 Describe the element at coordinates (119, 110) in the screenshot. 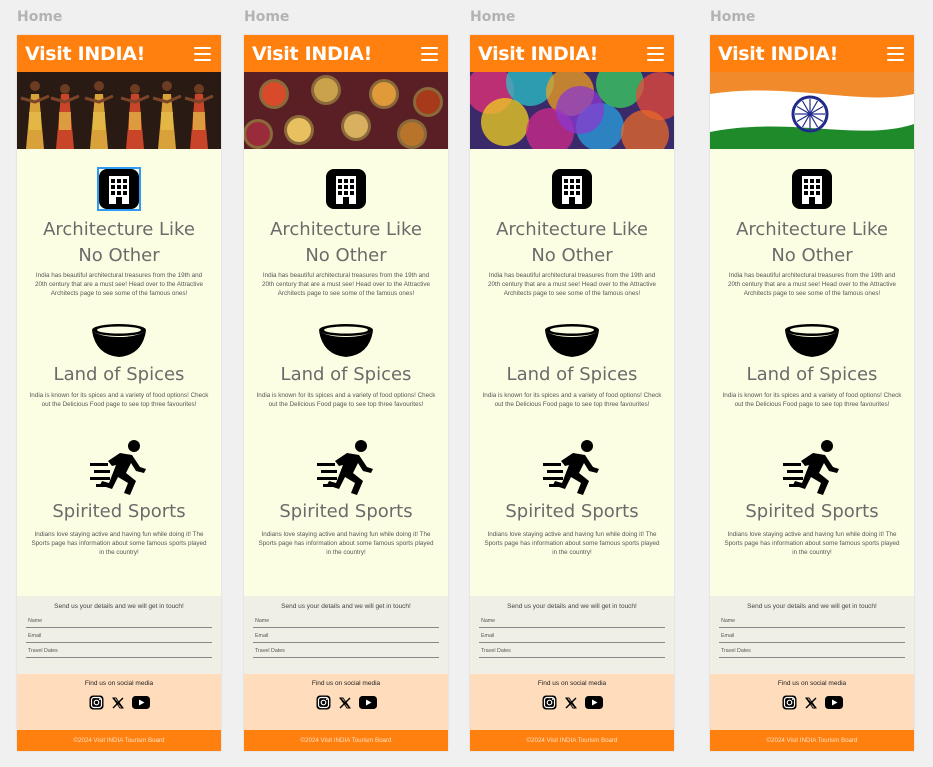

I see `dancers-photo` at that location.